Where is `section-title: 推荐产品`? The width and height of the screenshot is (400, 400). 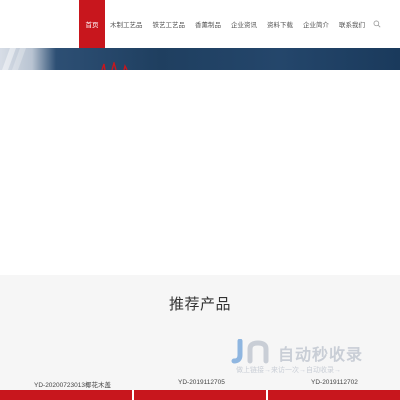
section-title: 推荐产品 is located at coordinates (199, 304).